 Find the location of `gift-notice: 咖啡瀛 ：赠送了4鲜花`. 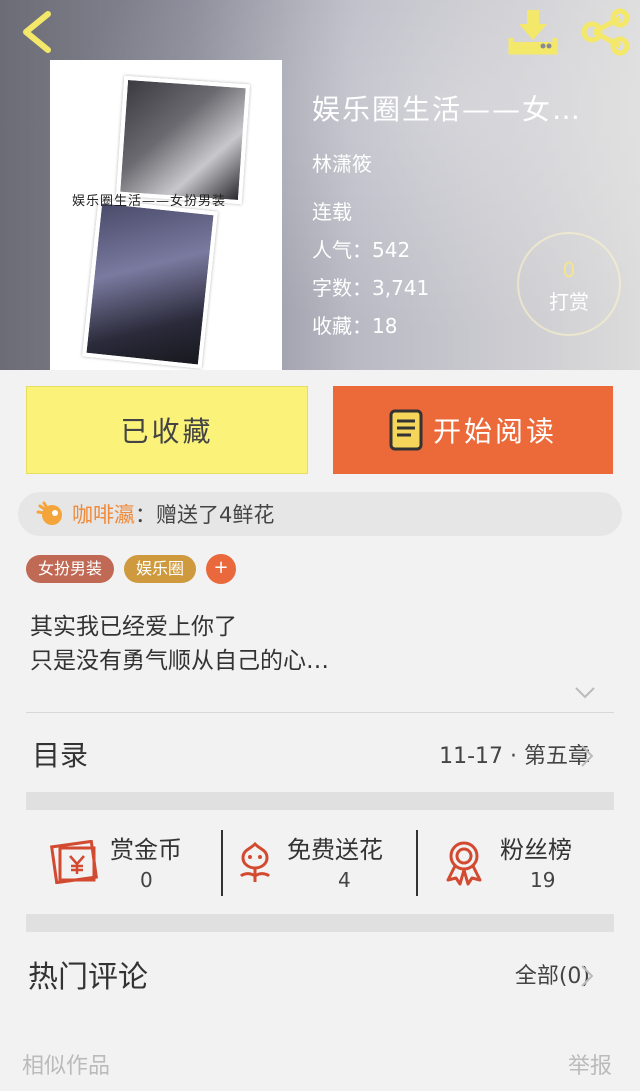

gift-notice: 咖啡瀛 ：赠送了4鲜花 is located at coordinates (320, 514).